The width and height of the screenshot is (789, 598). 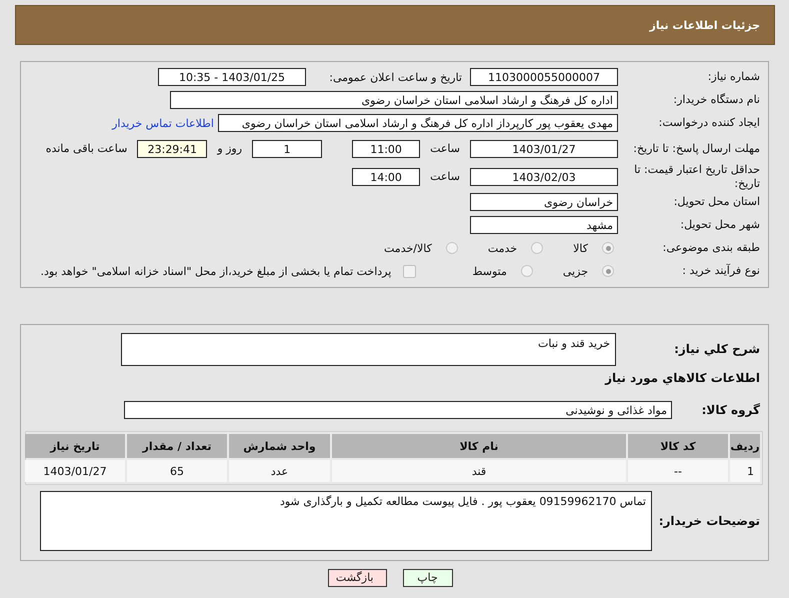 I want to click on notes-textarea: تماس 09159962170 یعقوب پور . فایل پیوست مطالعه تکمیل و بارگذاری شود, so click(x=346, y=521).